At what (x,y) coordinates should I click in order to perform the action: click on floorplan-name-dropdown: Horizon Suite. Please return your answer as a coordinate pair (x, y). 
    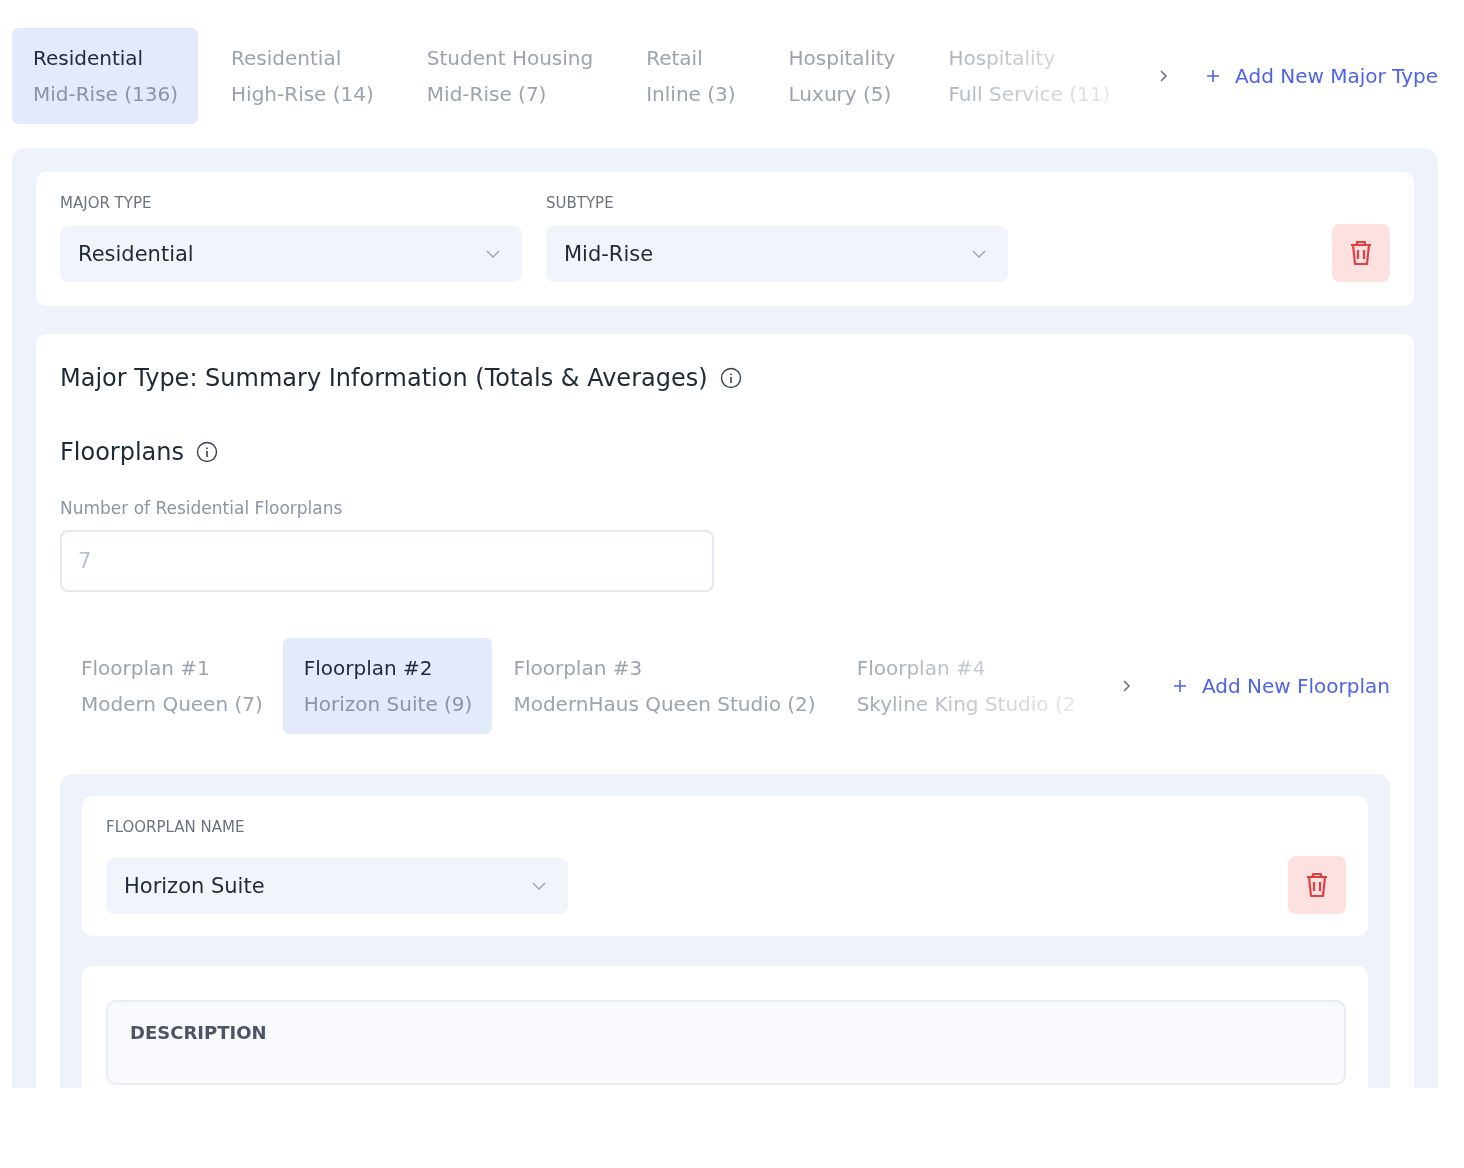
    Looking at the image, I should click on (337, 886).